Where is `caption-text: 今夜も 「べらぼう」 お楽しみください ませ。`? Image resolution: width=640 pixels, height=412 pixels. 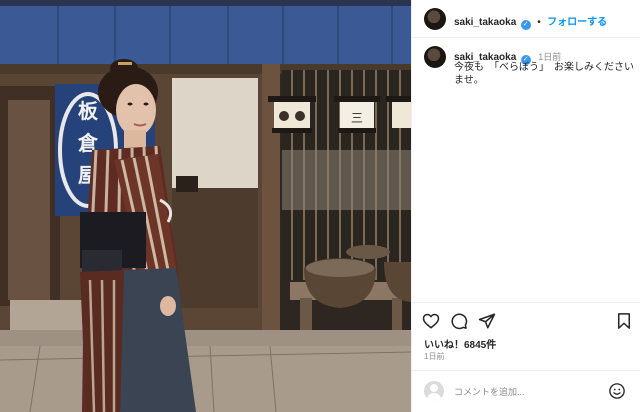 caption-text: 今夜も 「べらぼう」 お楽しみください ませ。 is located at coordinates (544, 74).